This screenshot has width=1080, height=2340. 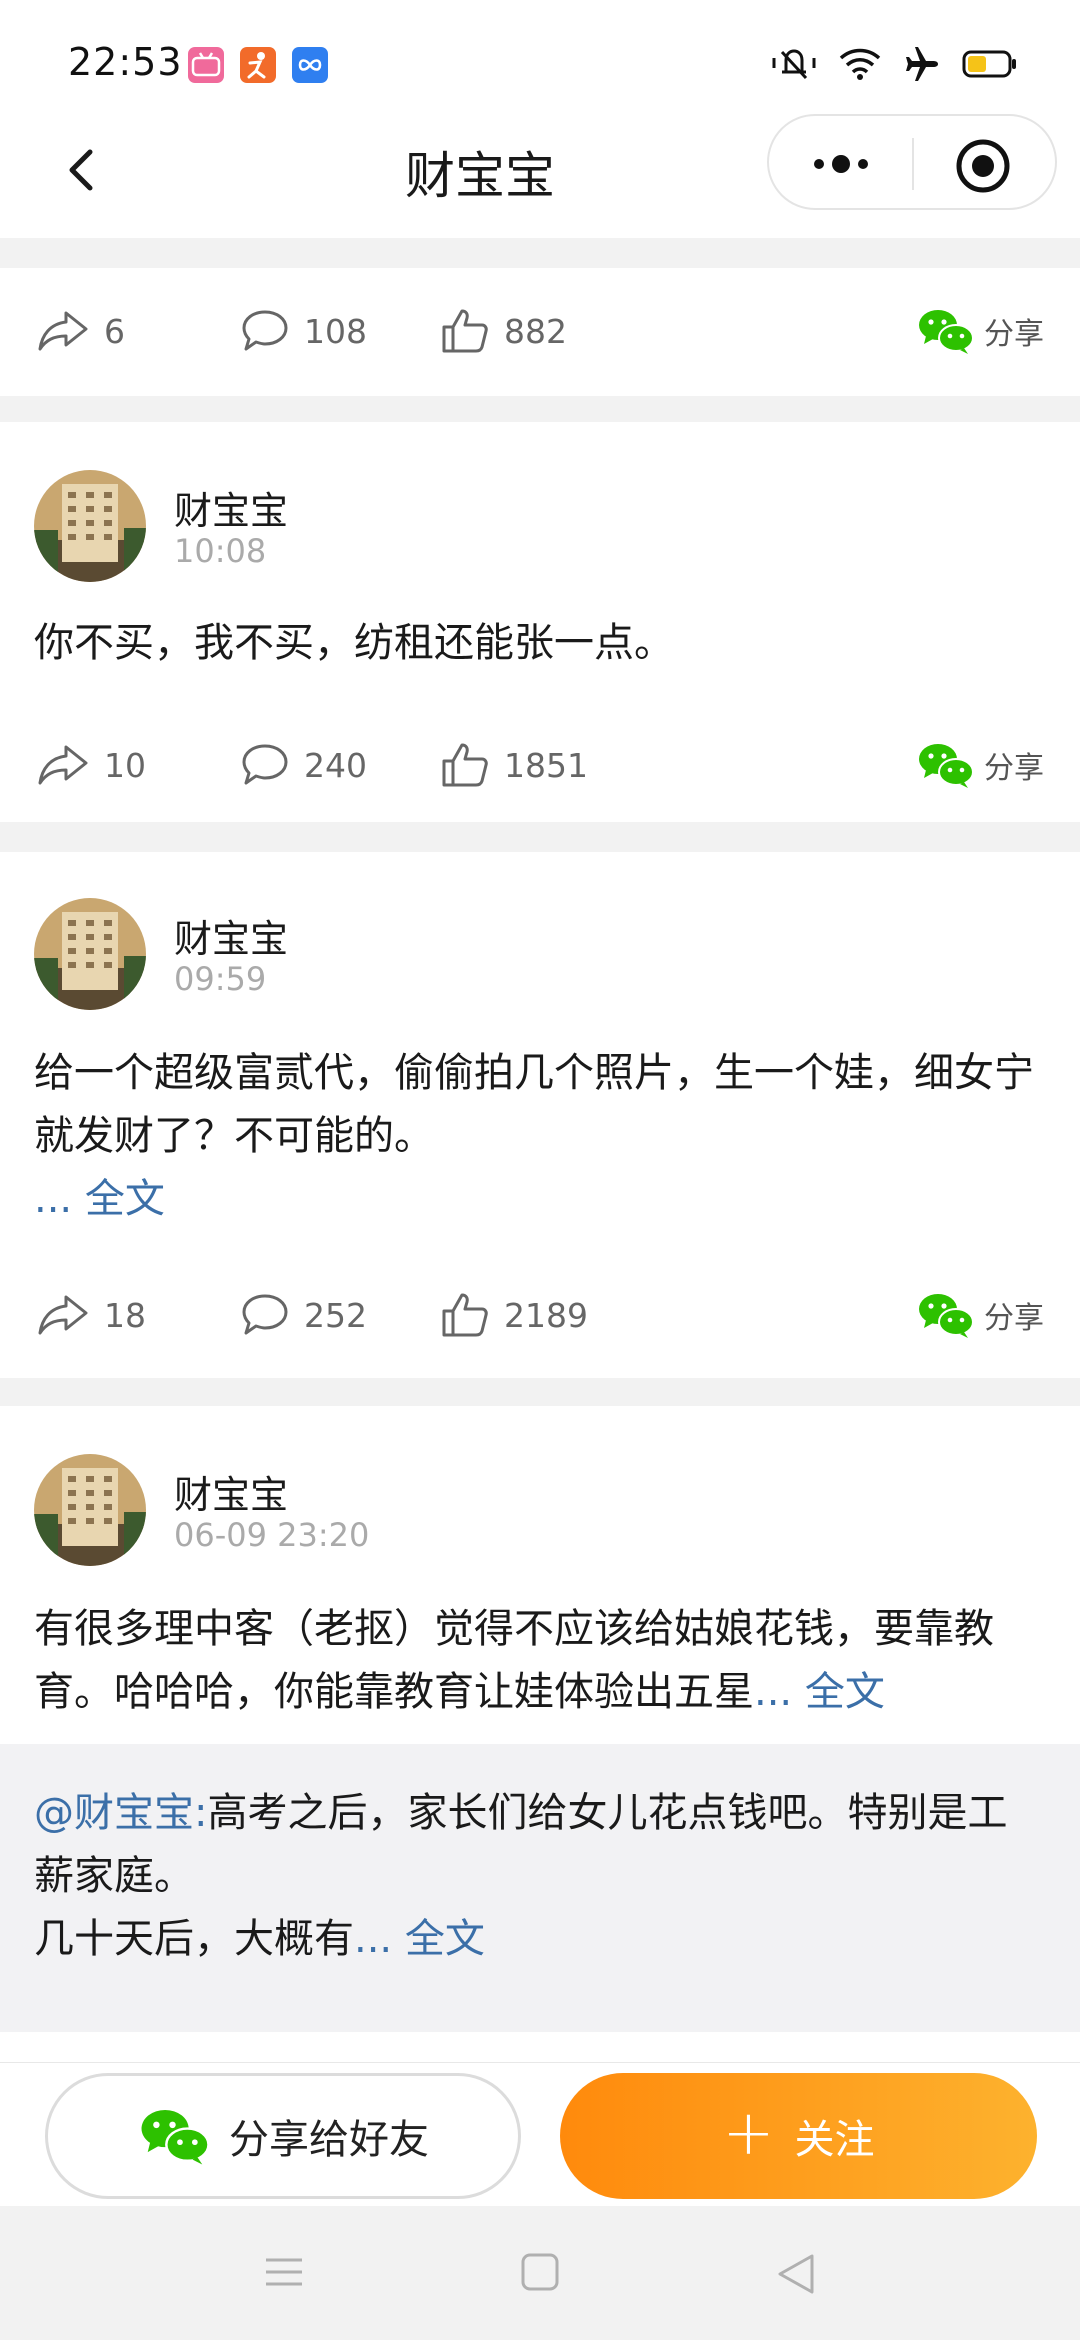 What do you see at coordinates (860, 64) in the screenshot?
I see `wifi-icon` at bounding box center [860, 64].